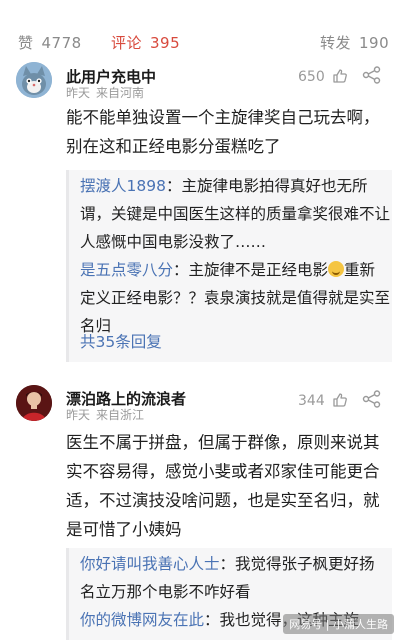 This screenshot has width=402, height=640. What do you see at coordinates (311, 401) in the screenshot?
I see `like-count: 344` at bounding box center [311, 401].